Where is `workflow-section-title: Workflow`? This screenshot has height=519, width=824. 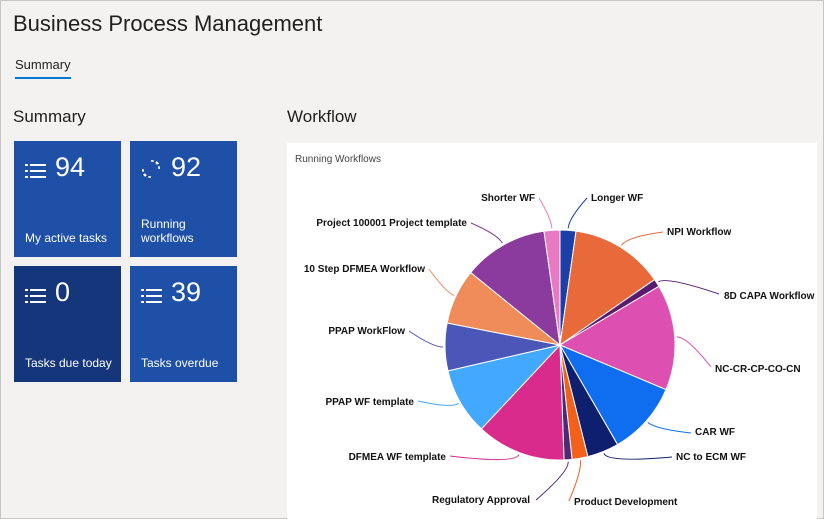 workflow-section-title: Workflow is located at coordinates (322, 116).